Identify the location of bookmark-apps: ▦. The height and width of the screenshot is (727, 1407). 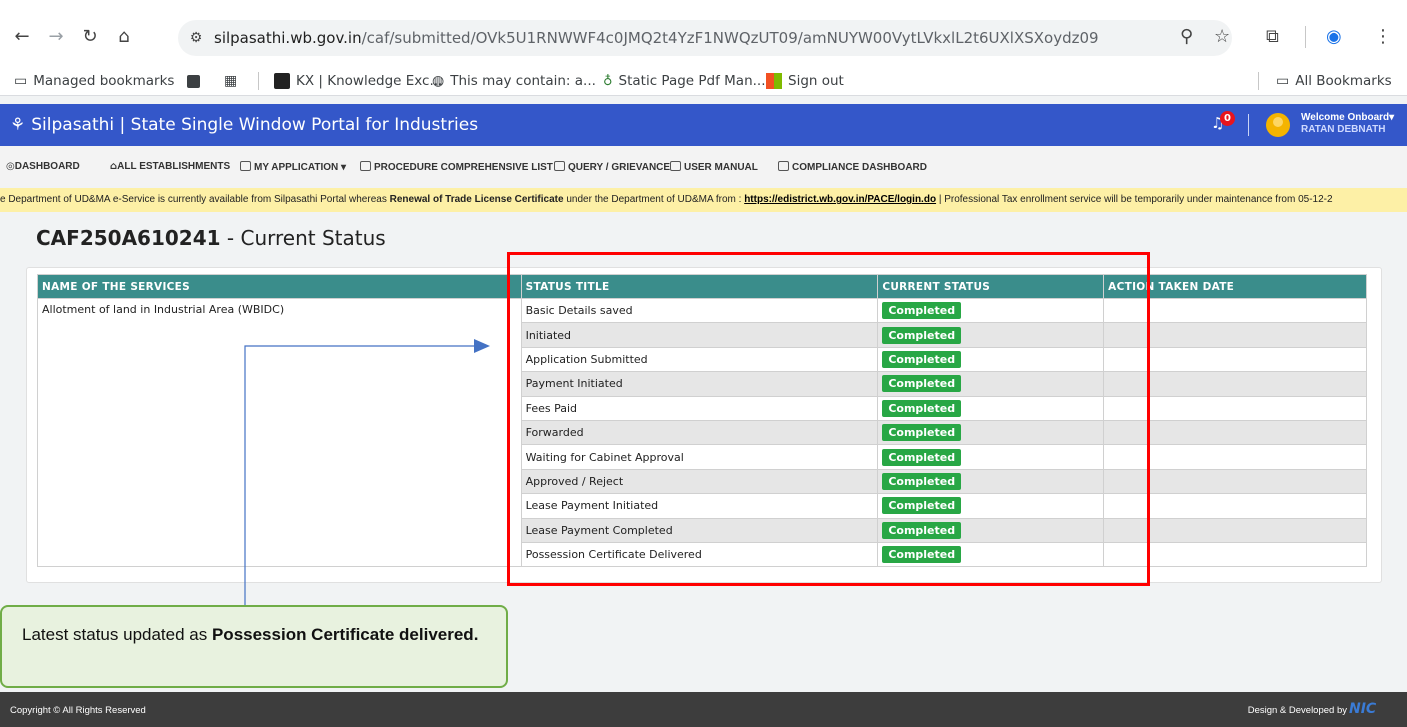
(230, 81).